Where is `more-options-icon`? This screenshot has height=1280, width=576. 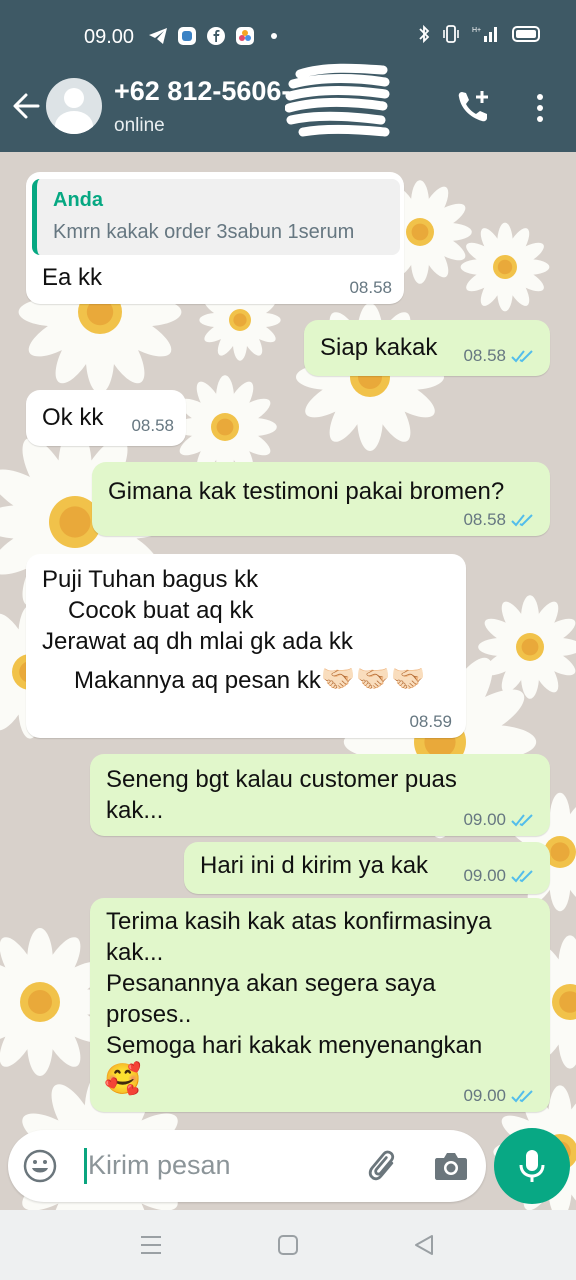
more-options-icon is located at coordinates (540, 108).